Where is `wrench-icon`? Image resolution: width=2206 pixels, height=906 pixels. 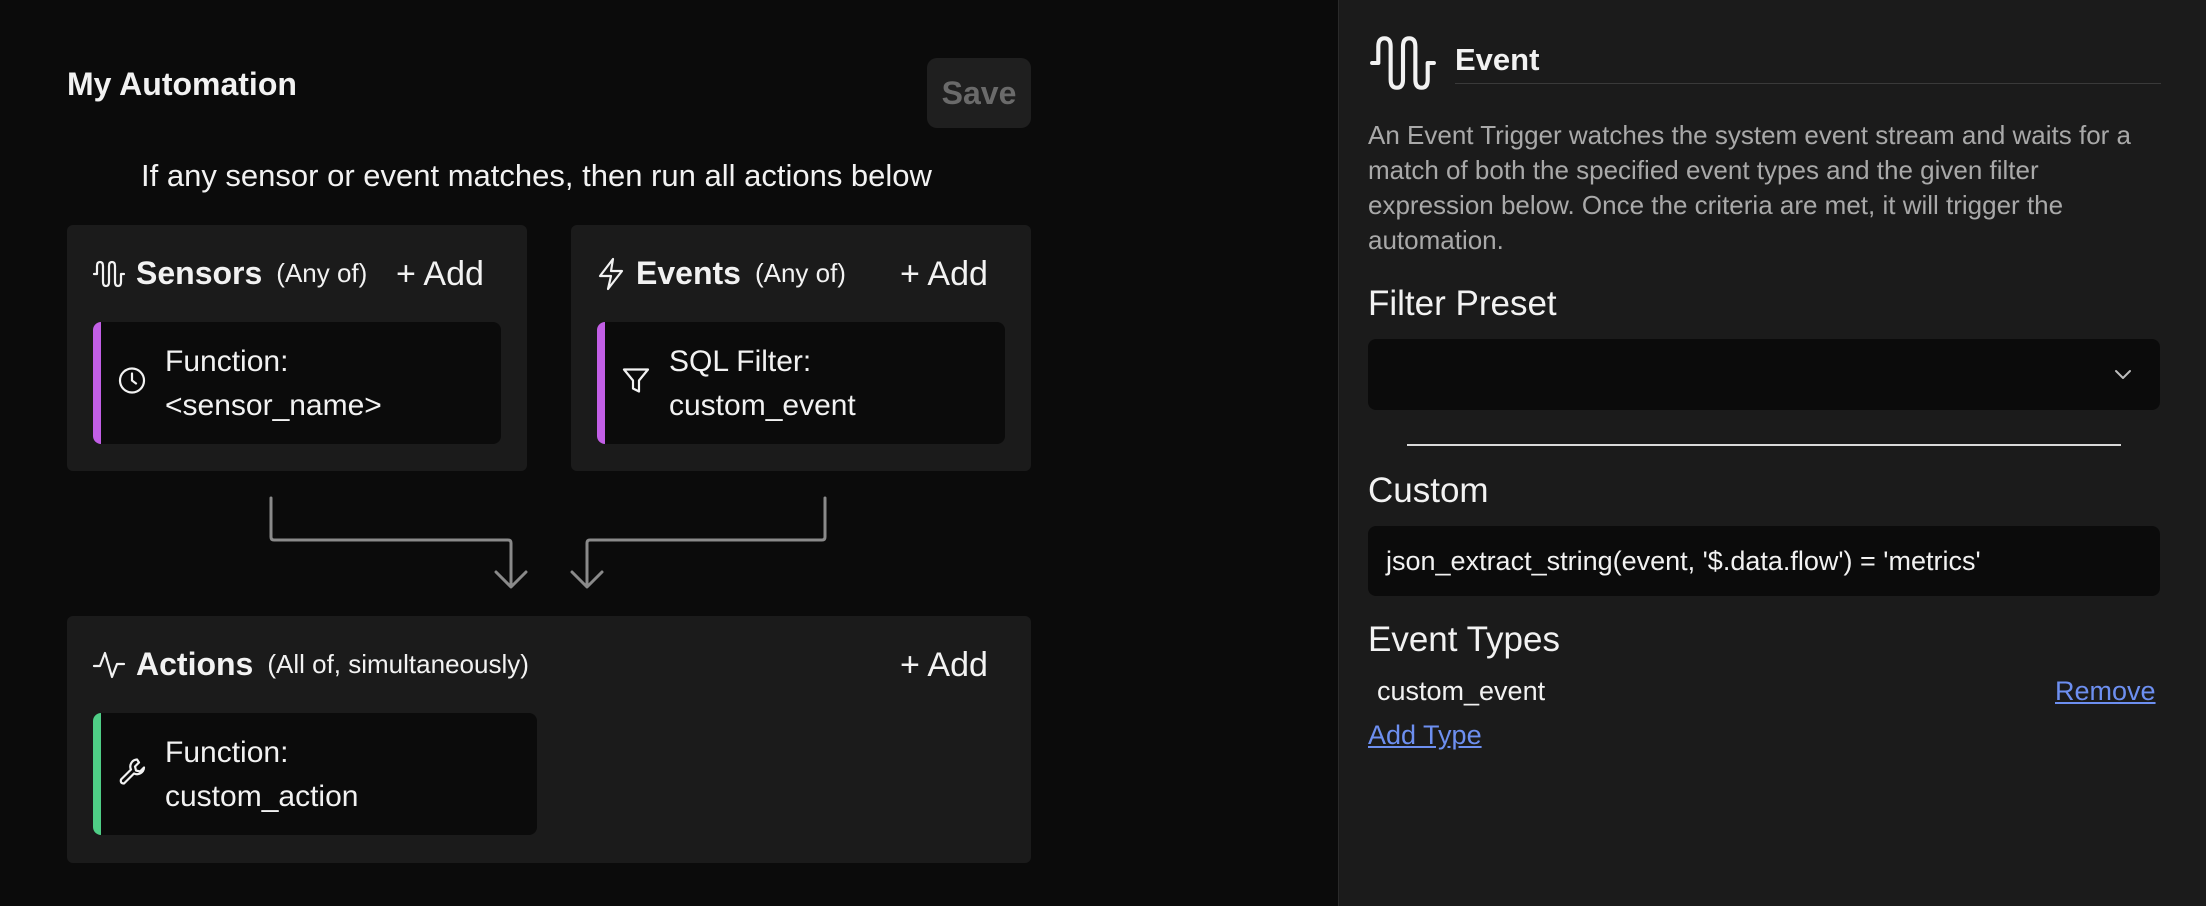 wrench-icon is located at coordinates (133, 774).